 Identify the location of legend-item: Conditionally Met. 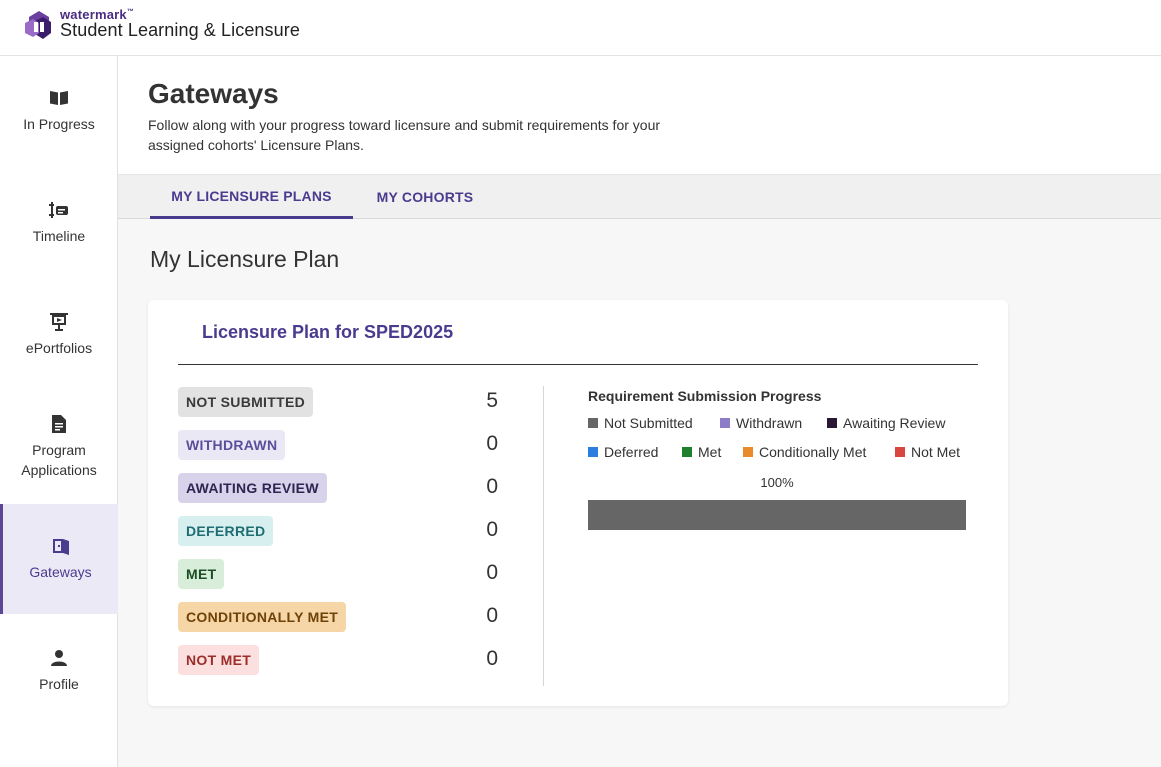
(804, 452).